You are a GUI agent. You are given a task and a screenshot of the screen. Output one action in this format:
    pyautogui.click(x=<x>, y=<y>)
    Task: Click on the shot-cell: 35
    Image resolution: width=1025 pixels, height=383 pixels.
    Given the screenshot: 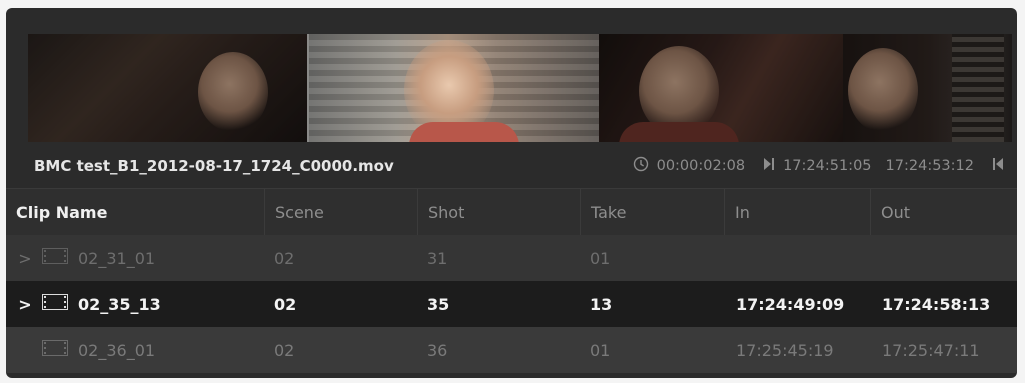 What is the action you would take?
    pyautogui.click(x=438, y=304)
    